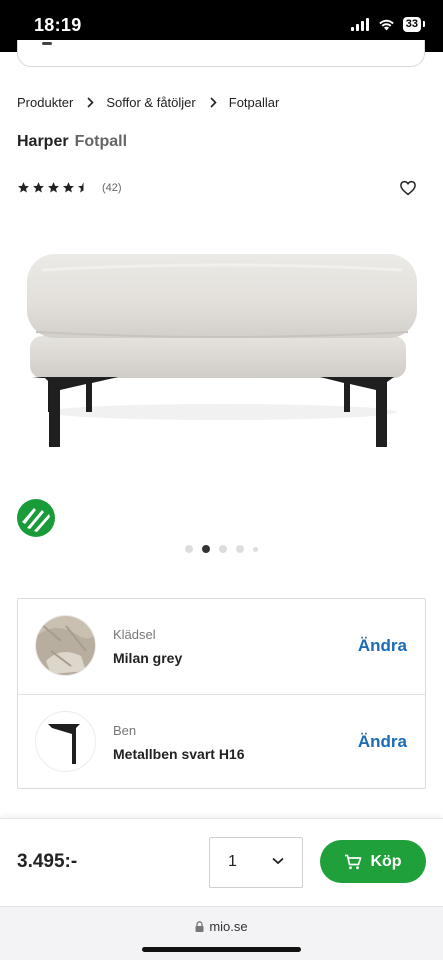  I want to click on search-icon, so click(47, 43).